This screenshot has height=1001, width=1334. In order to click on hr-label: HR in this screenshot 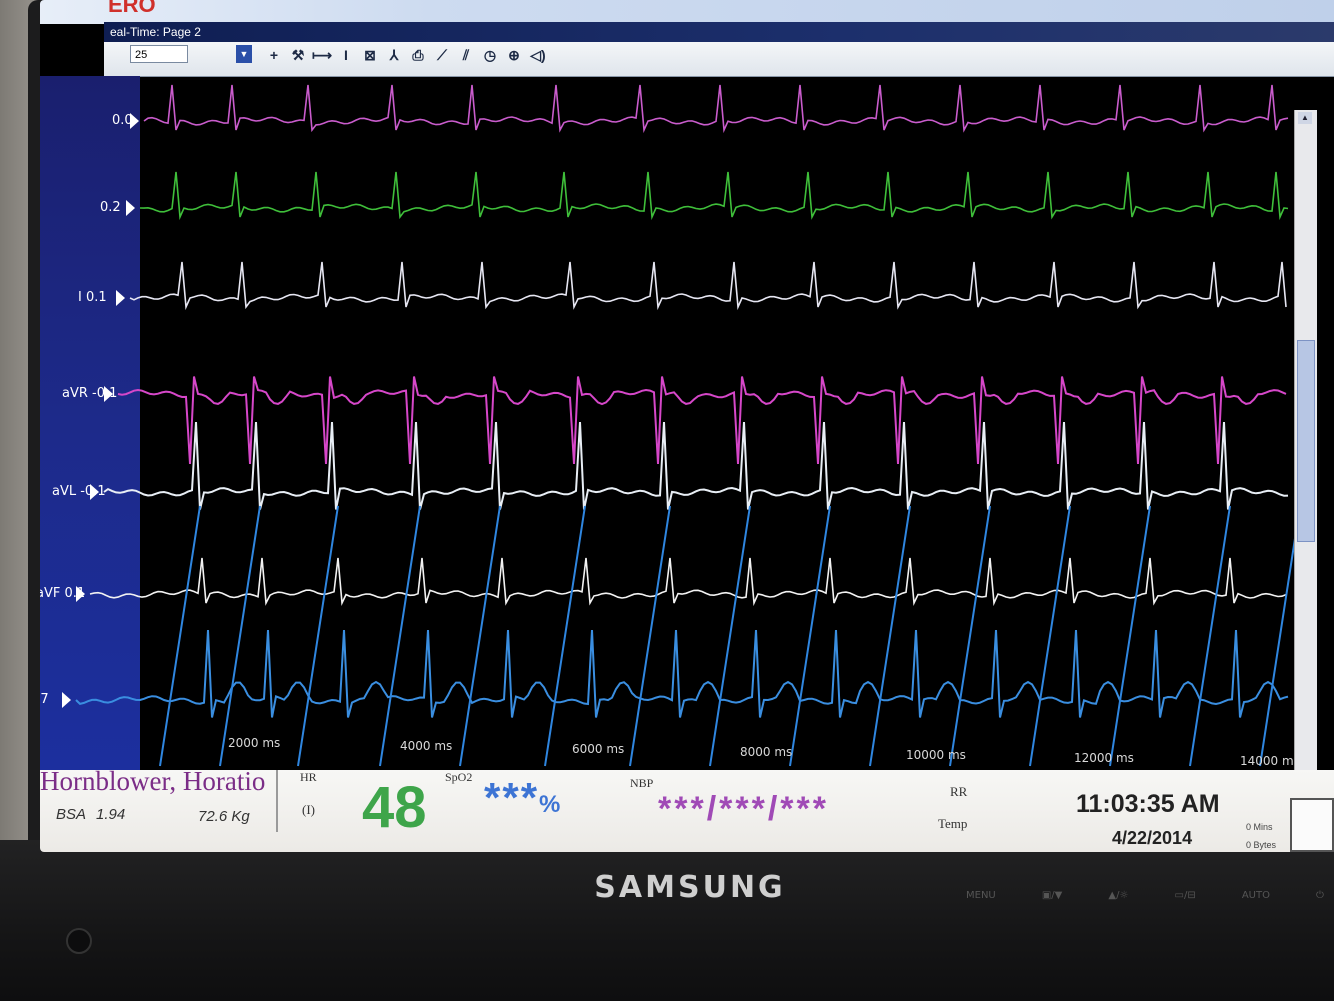, I will do `click(308, 777)`.